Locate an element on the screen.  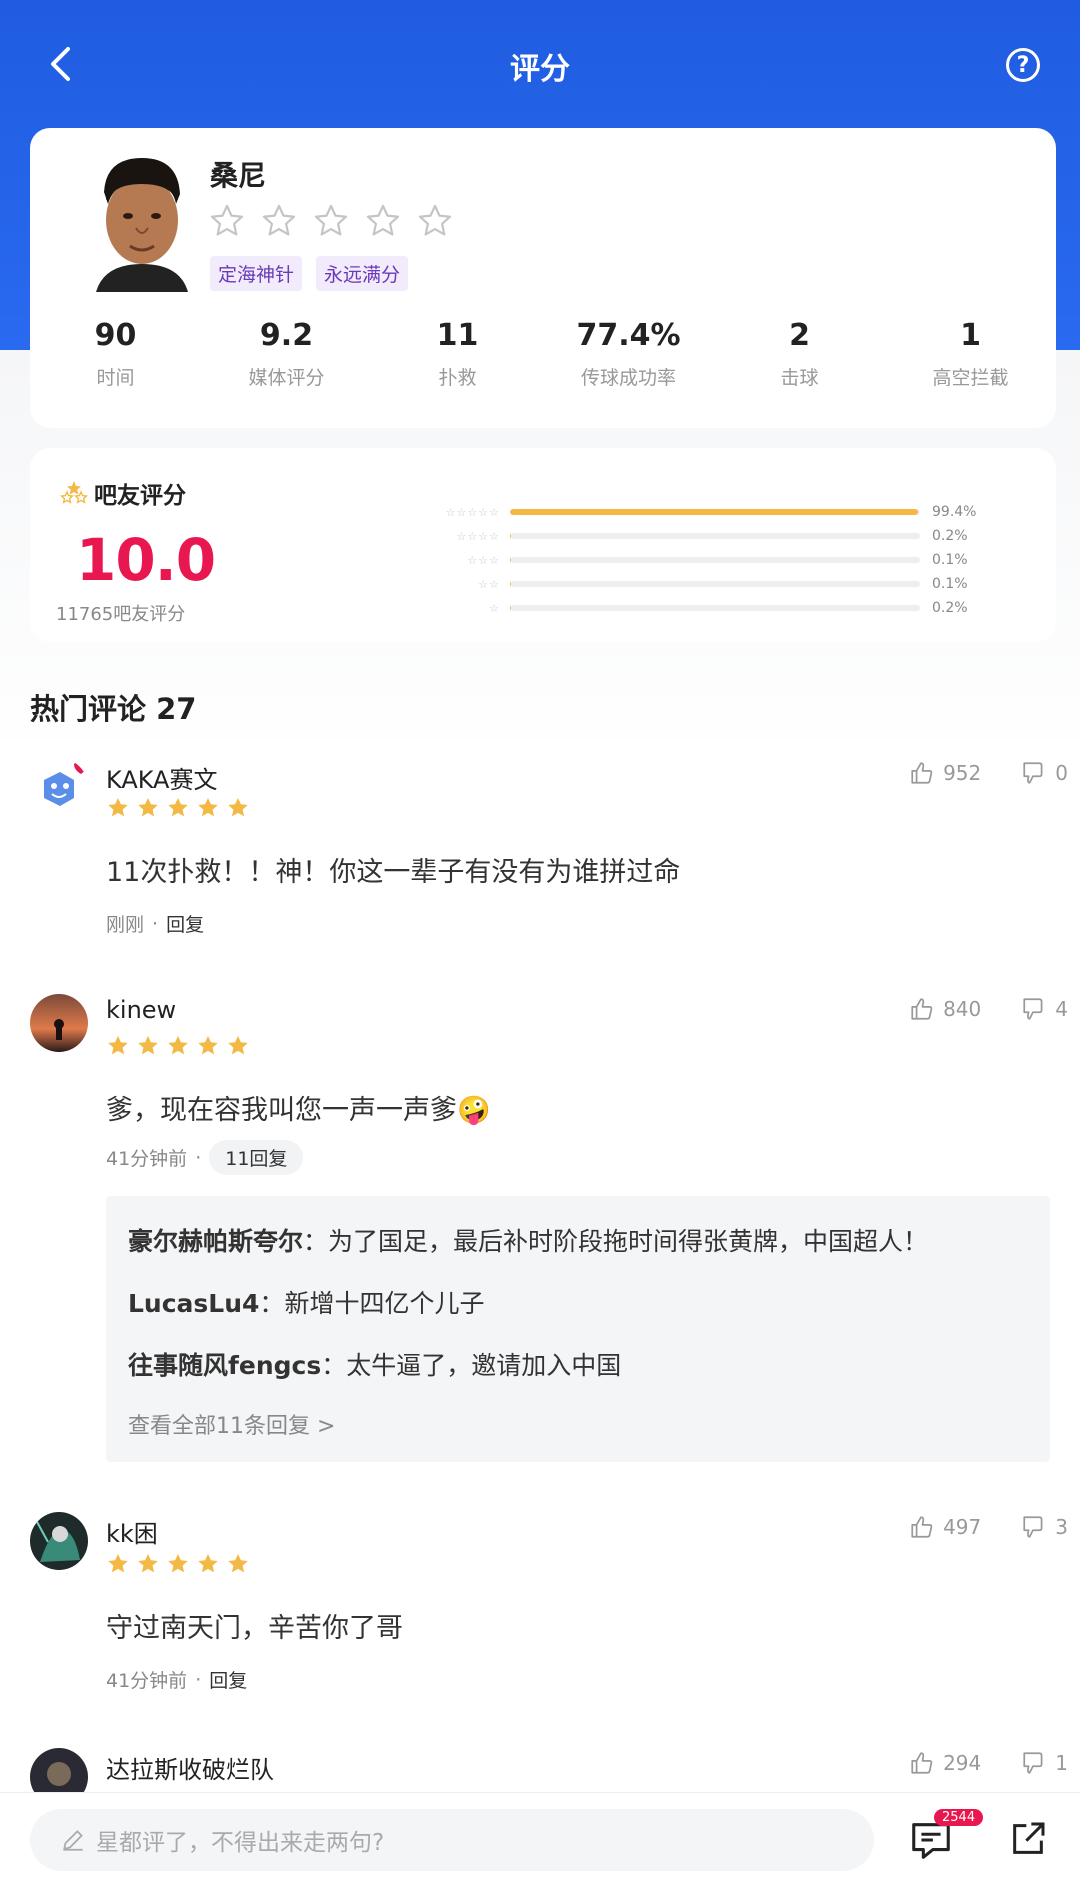
reply-text: 为了国足，最后补时阶段拖时间得张黄牌，中国超人！ is located at coordinates (628, 1241).